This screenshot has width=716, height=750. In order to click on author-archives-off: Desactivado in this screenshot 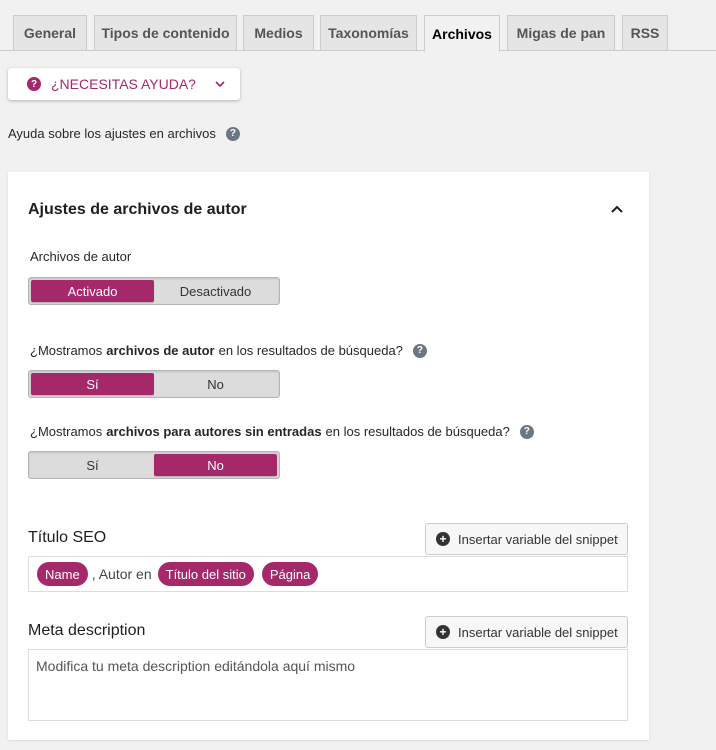, I will do `click(215, 291)`.